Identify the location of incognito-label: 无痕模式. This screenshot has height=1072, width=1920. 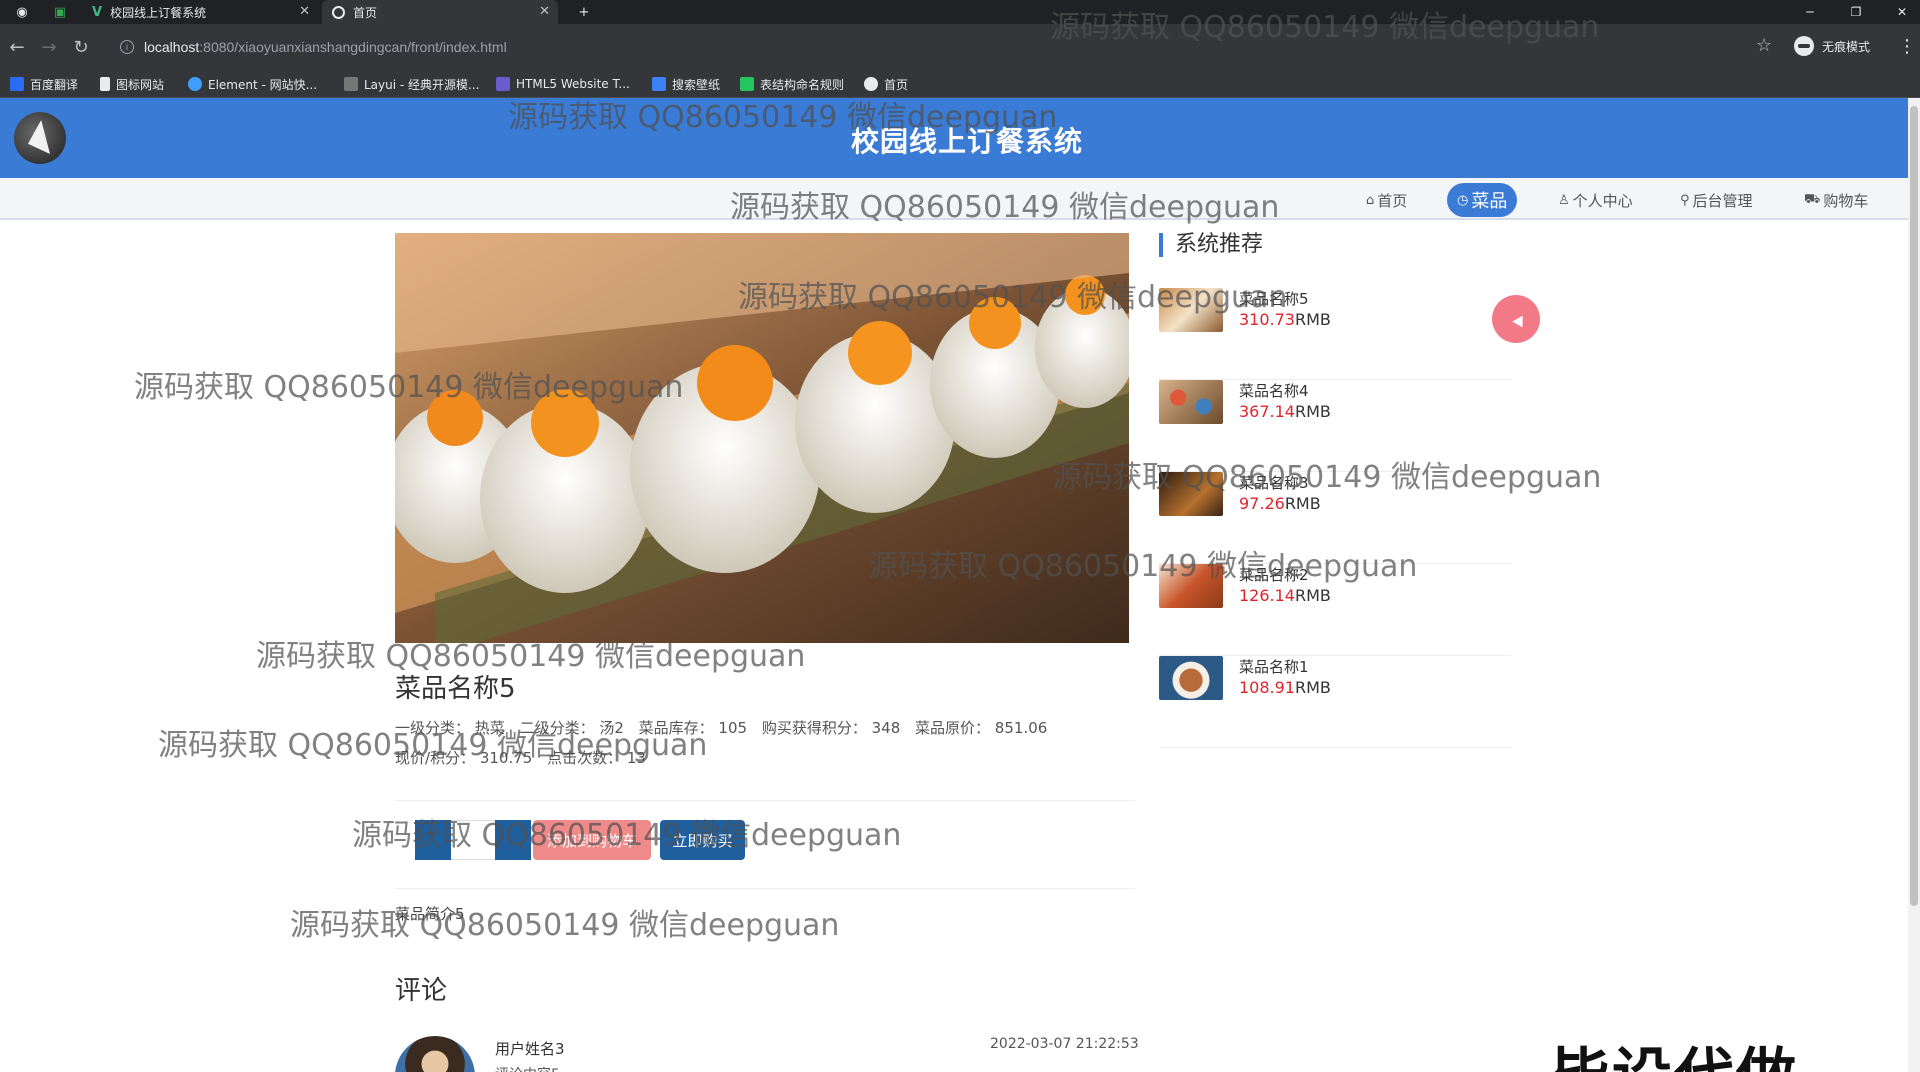
(1846, 46).